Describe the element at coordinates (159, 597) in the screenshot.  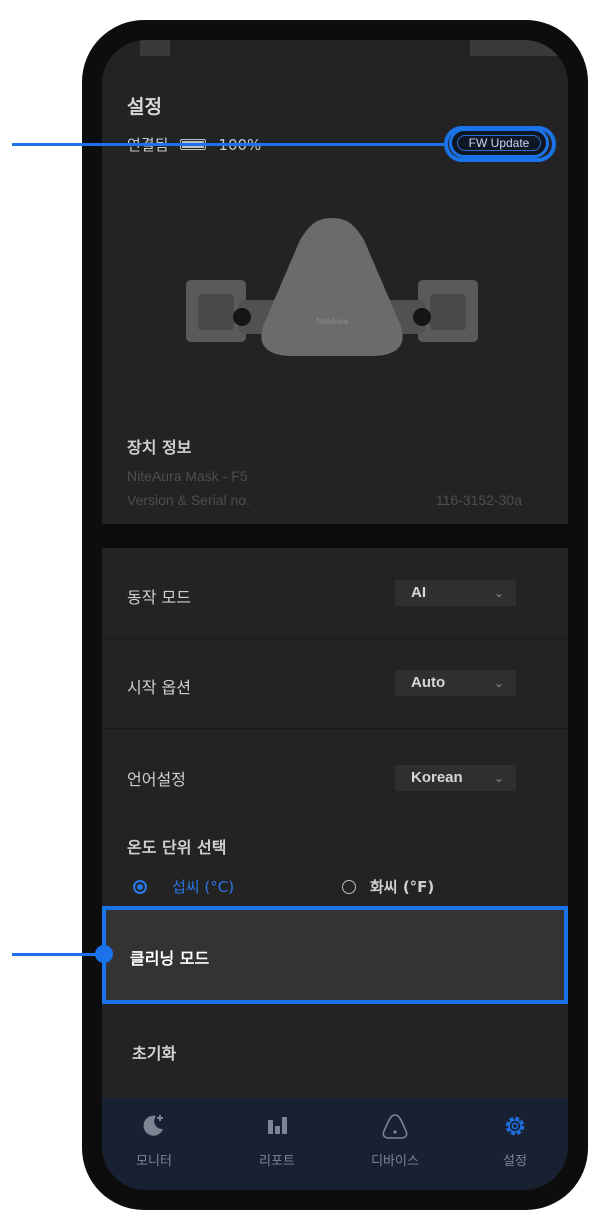
I see `operation-mode-label: 동작 모드` at that location.